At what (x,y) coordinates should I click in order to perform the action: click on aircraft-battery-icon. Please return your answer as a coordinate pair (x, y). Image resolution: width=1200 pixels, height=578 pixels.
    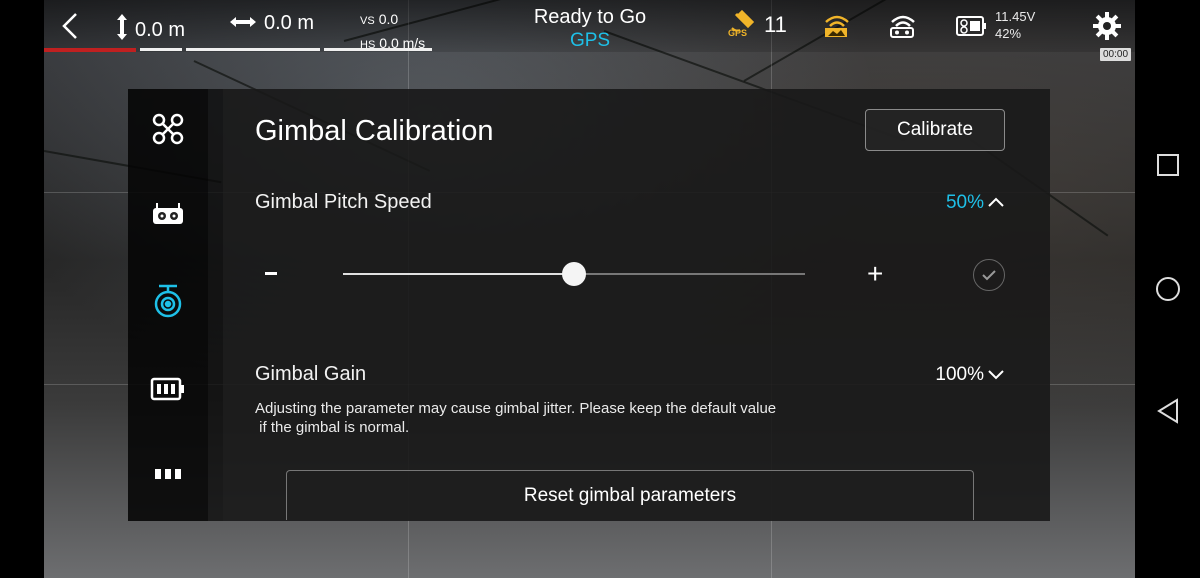
    Looking at the image, I should click on (971, 28).